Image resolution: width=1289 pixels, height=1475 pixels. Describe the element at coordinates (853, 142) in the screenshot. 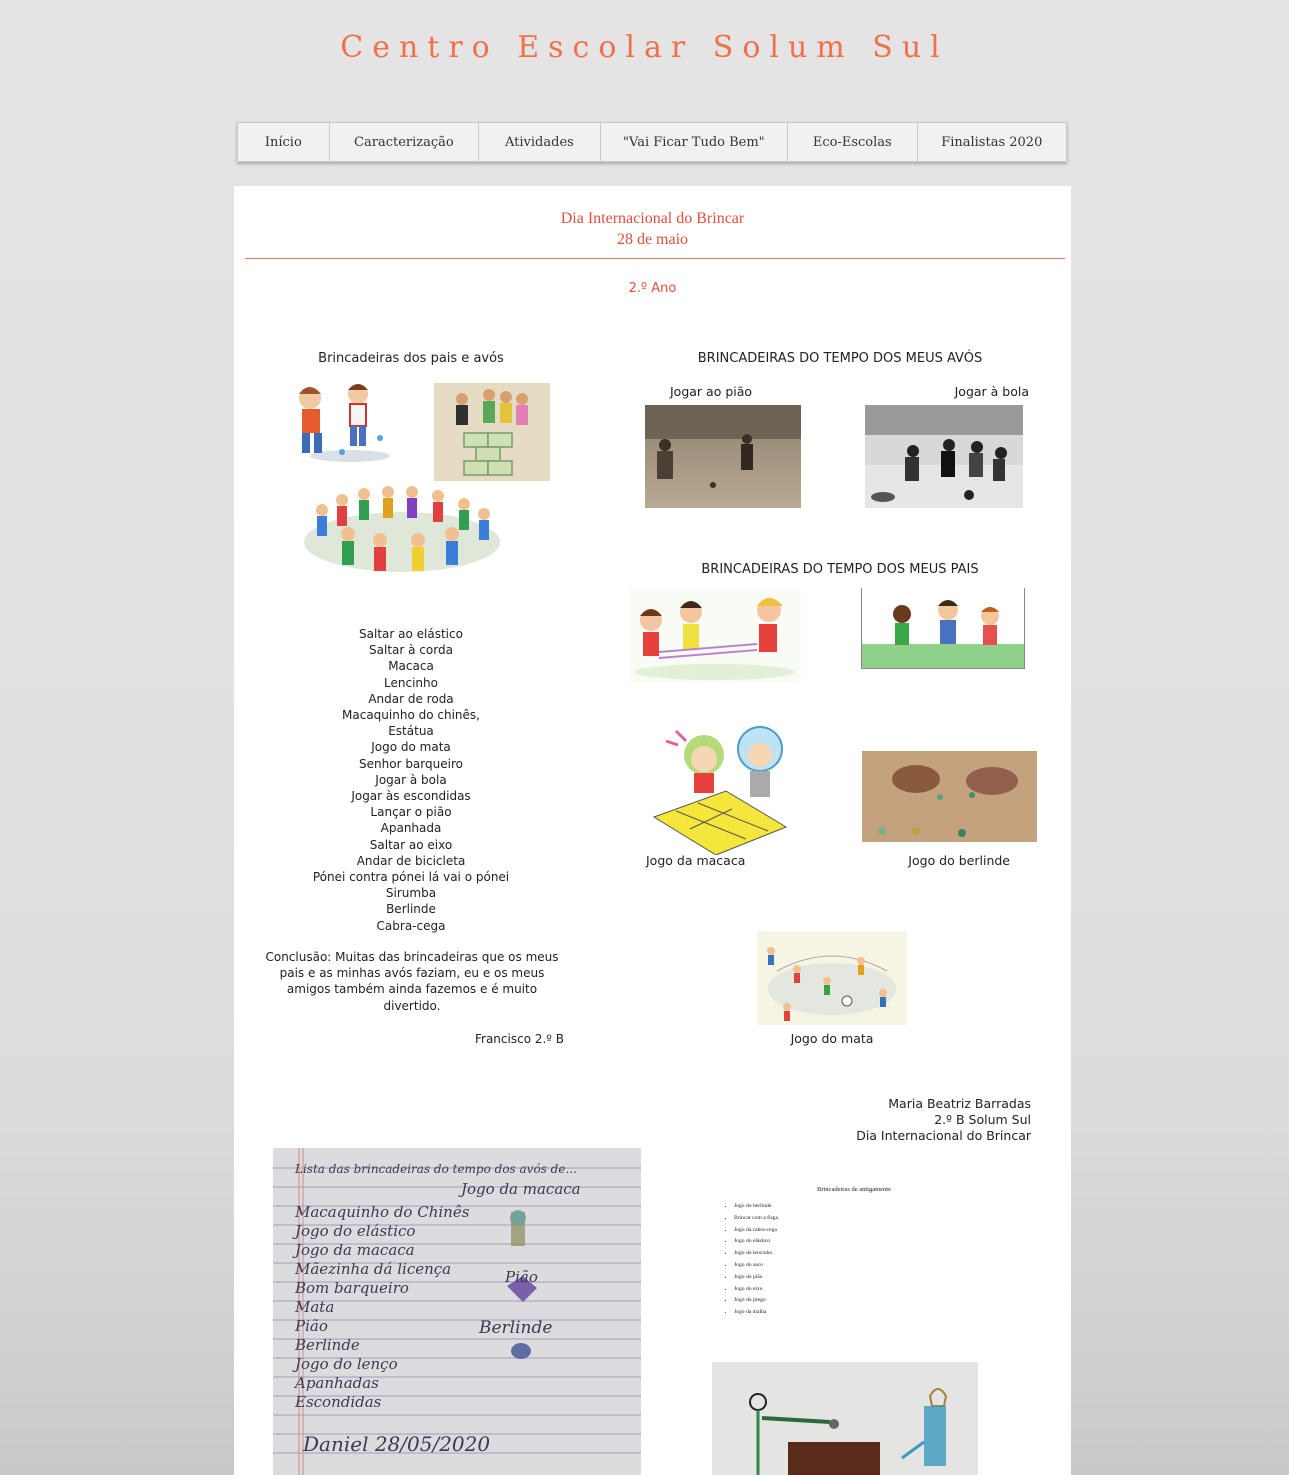

I see `nav-item-eco-escolas: Eco-Escolas` at that location.